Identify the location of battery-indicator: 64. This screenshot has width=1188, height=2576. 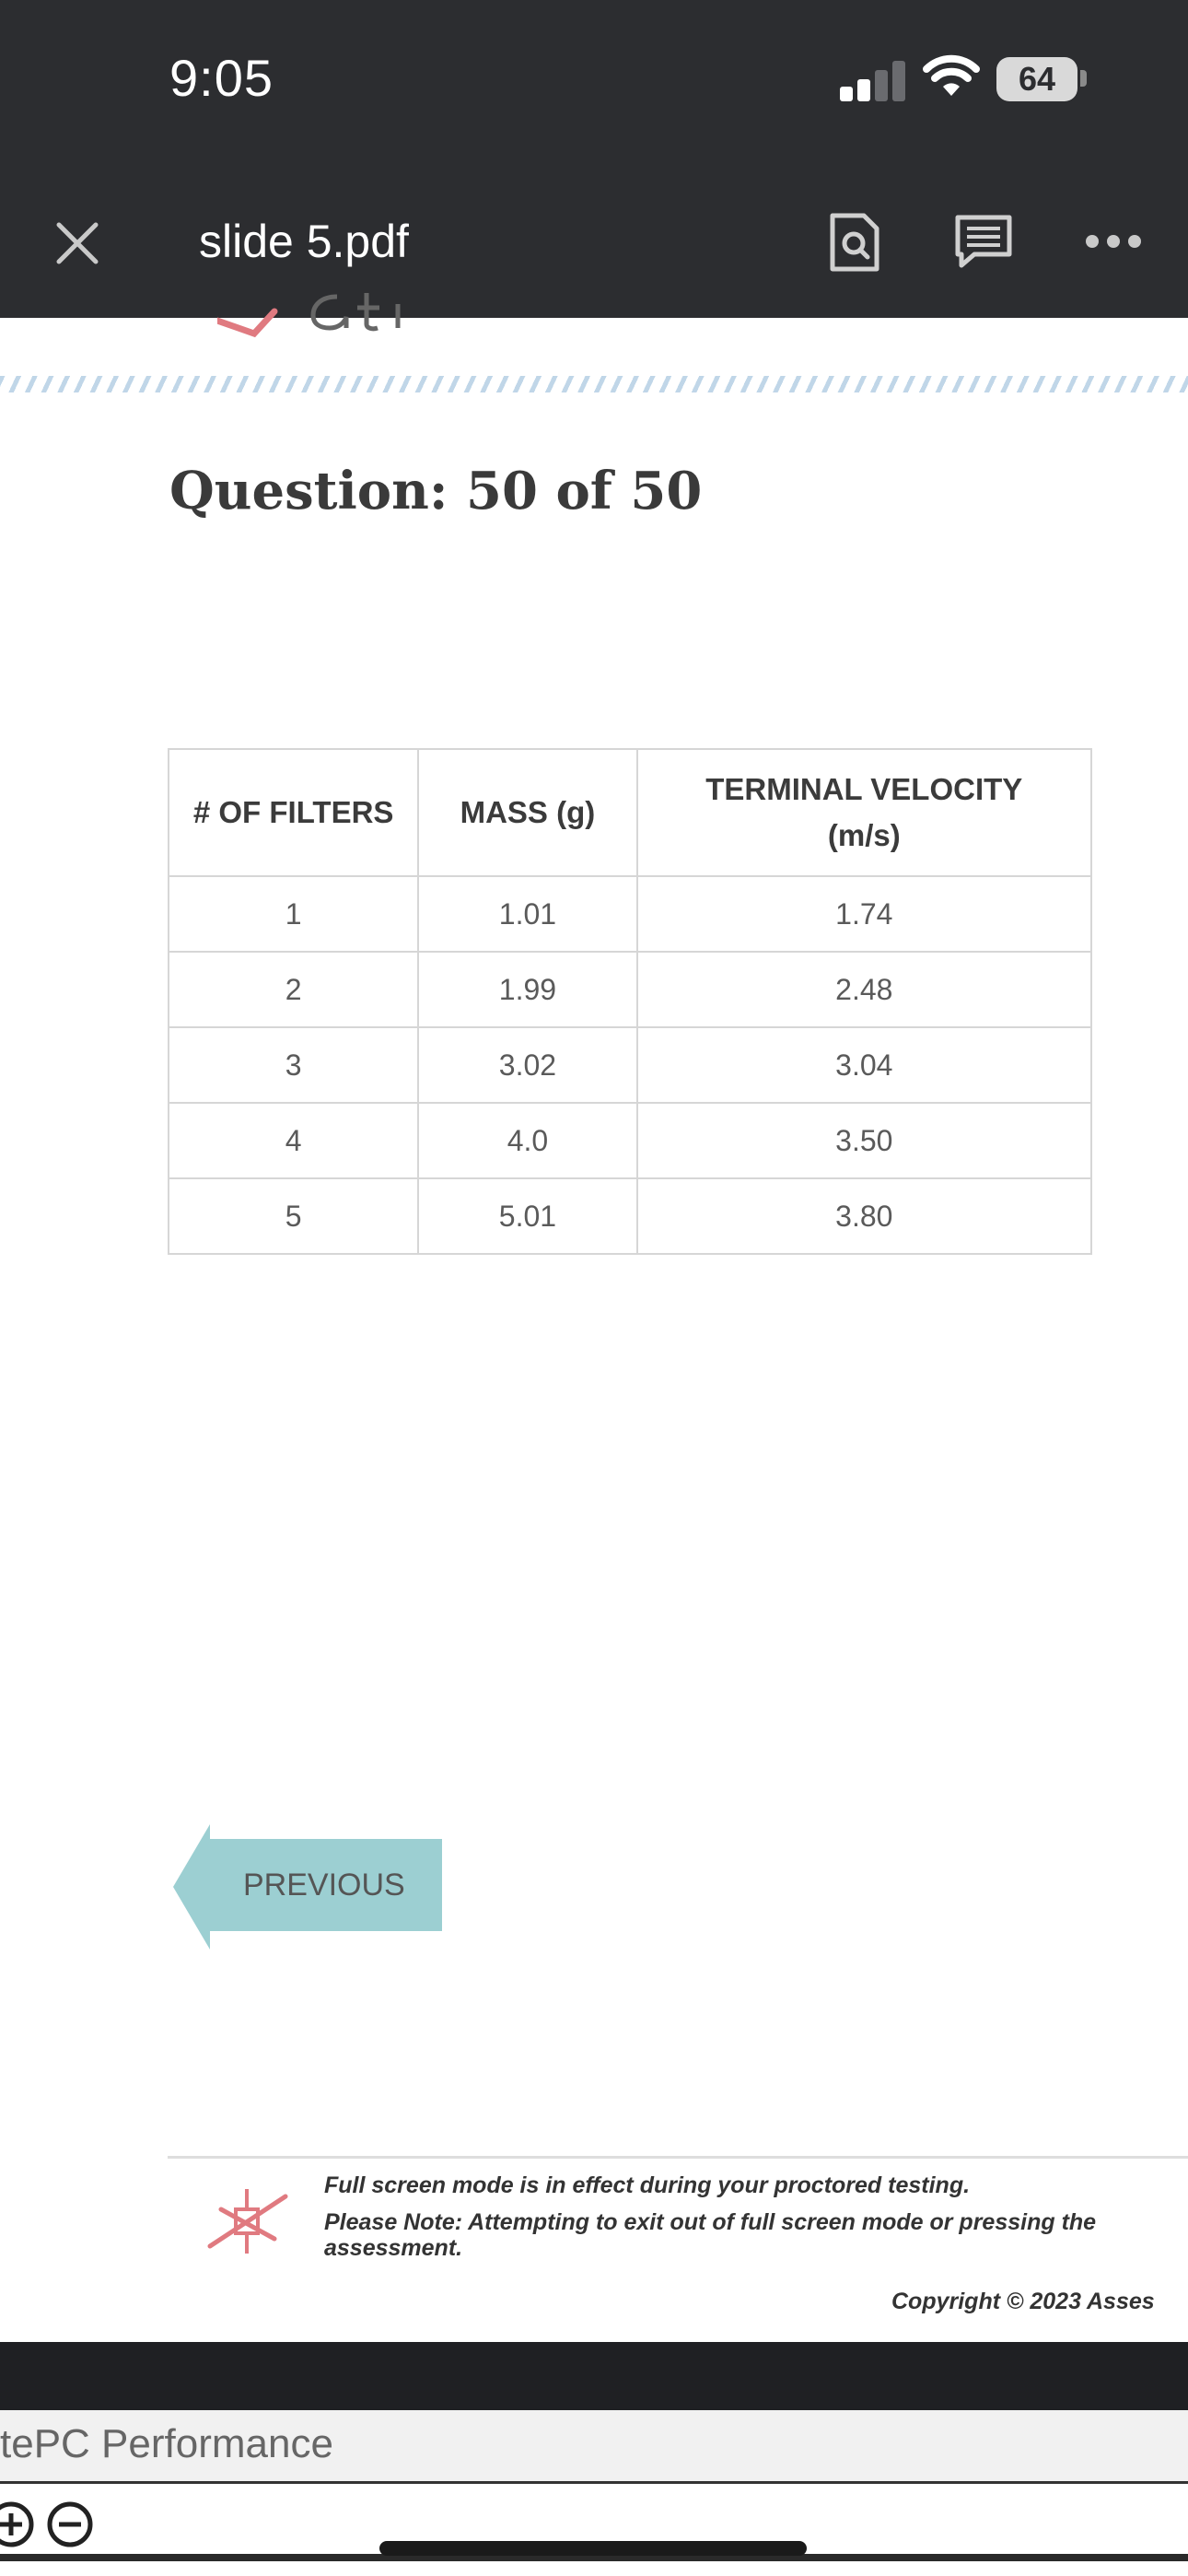
(1036, 79).